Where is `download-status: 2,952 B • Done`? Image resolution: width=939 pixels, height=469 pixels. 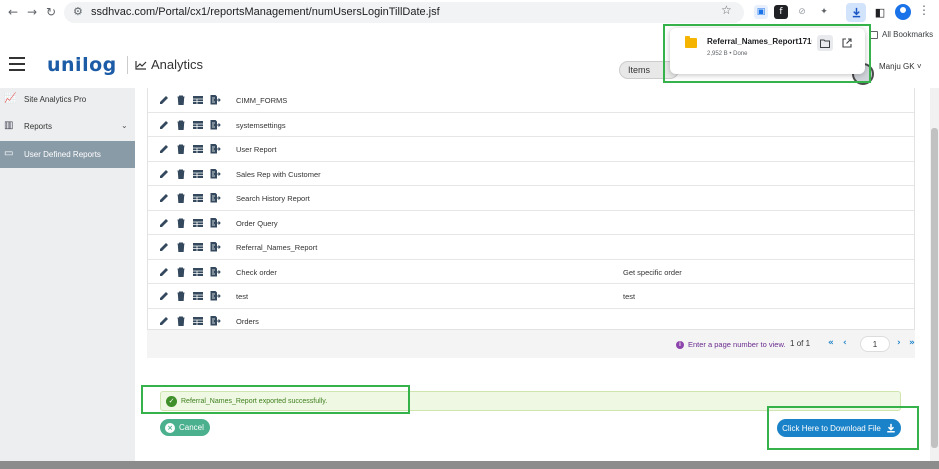
download-status: 2,952 B • Done is located at coordinates (727, 54).